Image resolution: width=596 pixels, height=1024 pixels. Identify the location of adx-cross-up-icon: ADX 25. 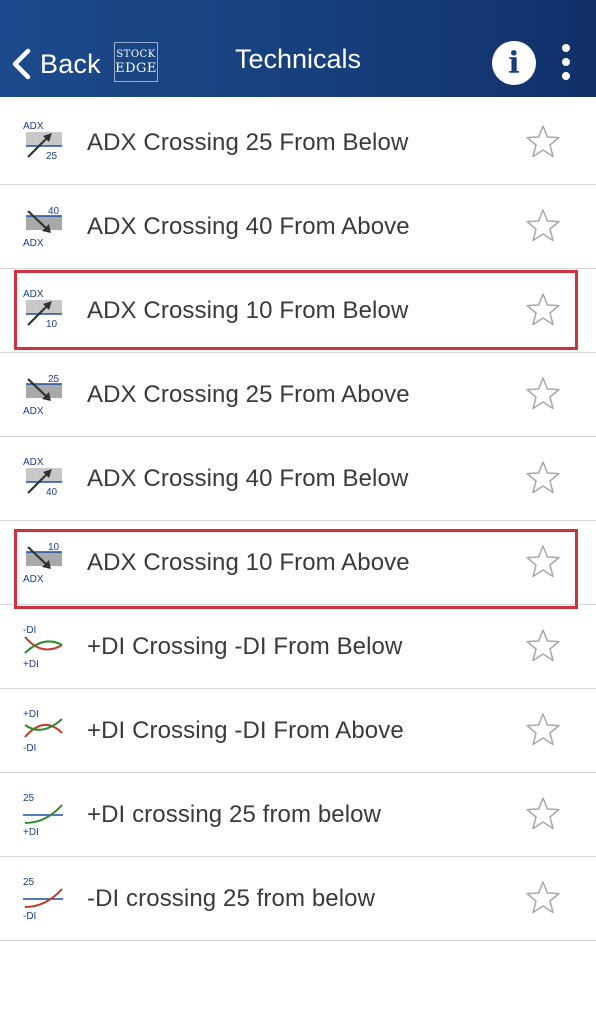
(43, 142).